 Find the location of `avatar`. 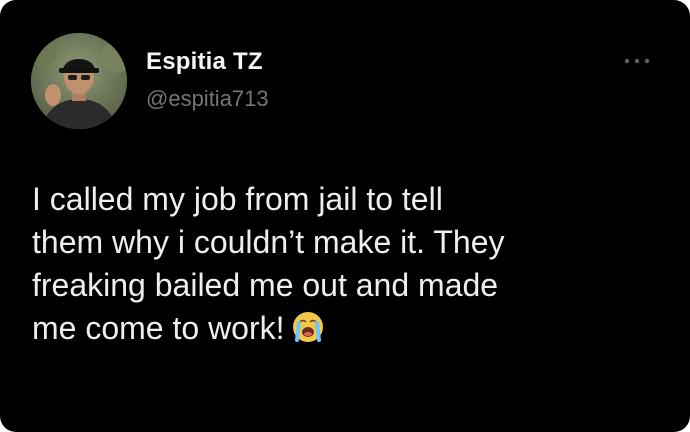

avatar is located at coordinates (79, 81).